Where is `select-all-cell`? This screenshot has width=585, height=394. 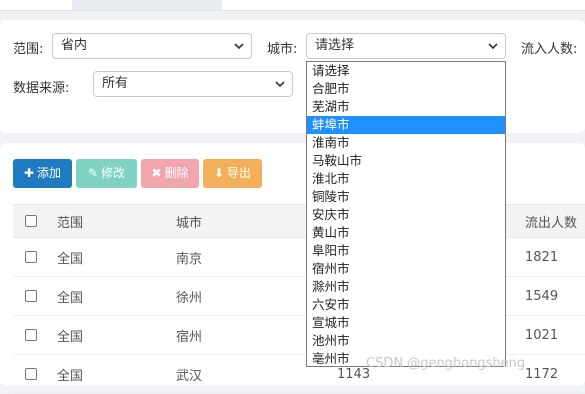
select-all-cell is located at coordinates (31, 221).